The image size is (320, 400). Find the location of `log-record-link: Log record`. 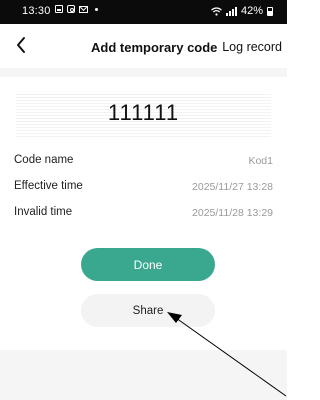

log-record-link: Log record is located at coordinates (252, 47).